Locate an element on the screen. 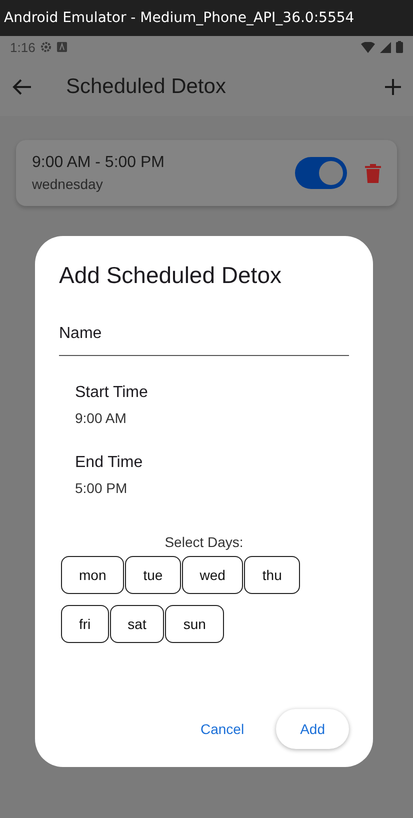 The width and height of the screenshot is (413, 818). back-arrow-icon is located at coordinates (22, 87).